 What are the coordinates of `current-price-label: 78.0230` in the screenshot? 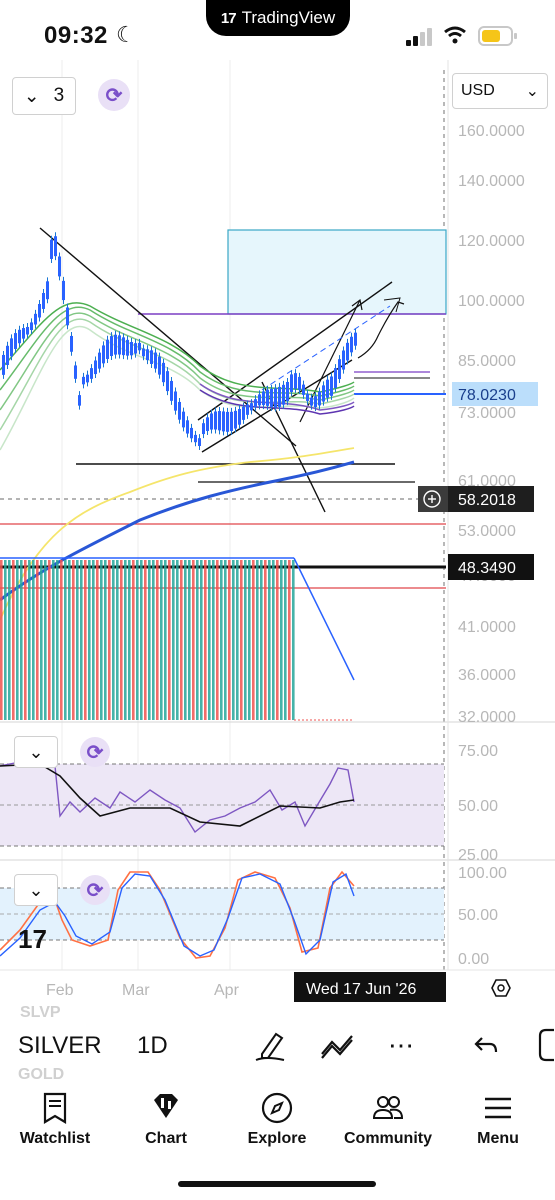 It's located at (495, 394).